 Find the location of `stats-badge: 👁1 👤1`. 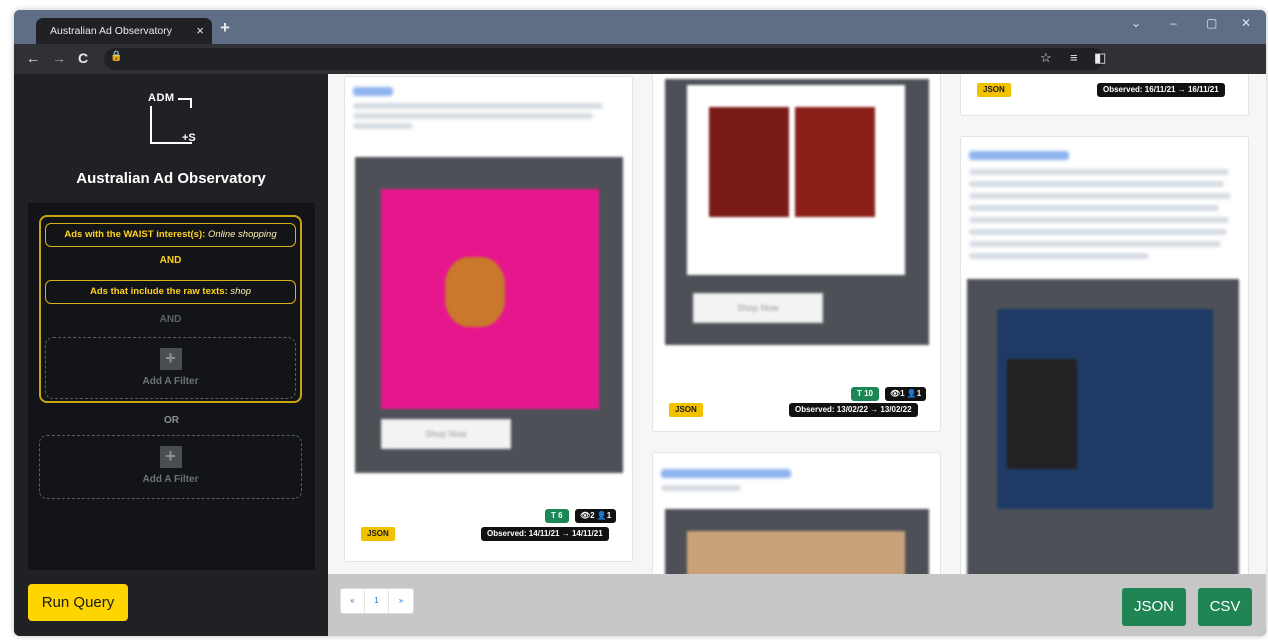

stats-badge: 👁1 👤1 is located at coordinates (906, 394).